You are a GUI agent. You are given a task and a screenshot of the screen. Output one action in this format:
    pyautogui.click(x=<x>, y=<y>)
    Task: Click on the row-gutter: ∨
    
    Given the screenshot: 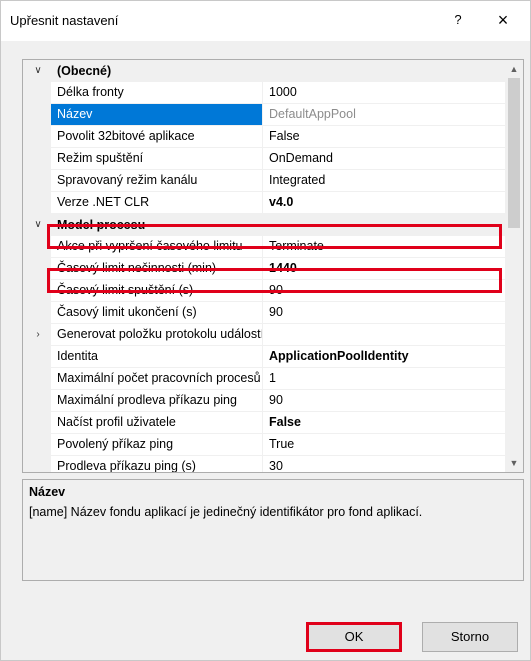 What is the action you would take?
    pyautogui.click(x=37, y=71)
    